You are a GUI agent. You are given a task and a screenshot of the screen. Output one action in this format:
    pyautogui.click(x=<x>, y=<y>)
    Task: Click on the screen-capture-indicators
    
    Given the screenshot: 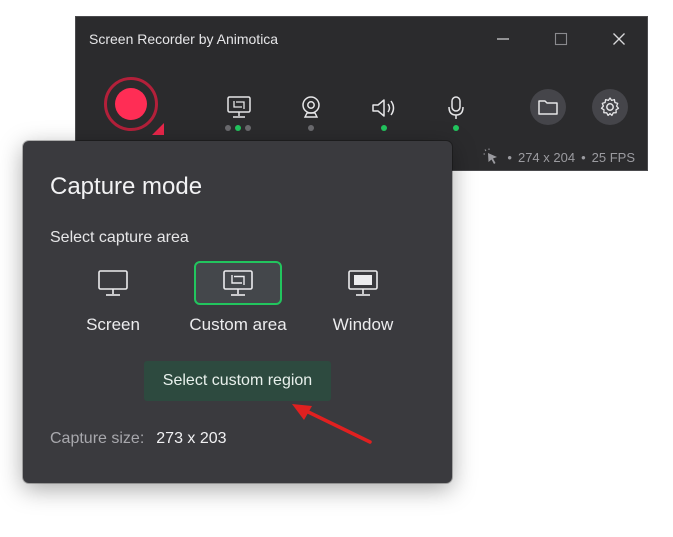 What is the action you would take?
    pyautogui.click(x=238, y=128)
    